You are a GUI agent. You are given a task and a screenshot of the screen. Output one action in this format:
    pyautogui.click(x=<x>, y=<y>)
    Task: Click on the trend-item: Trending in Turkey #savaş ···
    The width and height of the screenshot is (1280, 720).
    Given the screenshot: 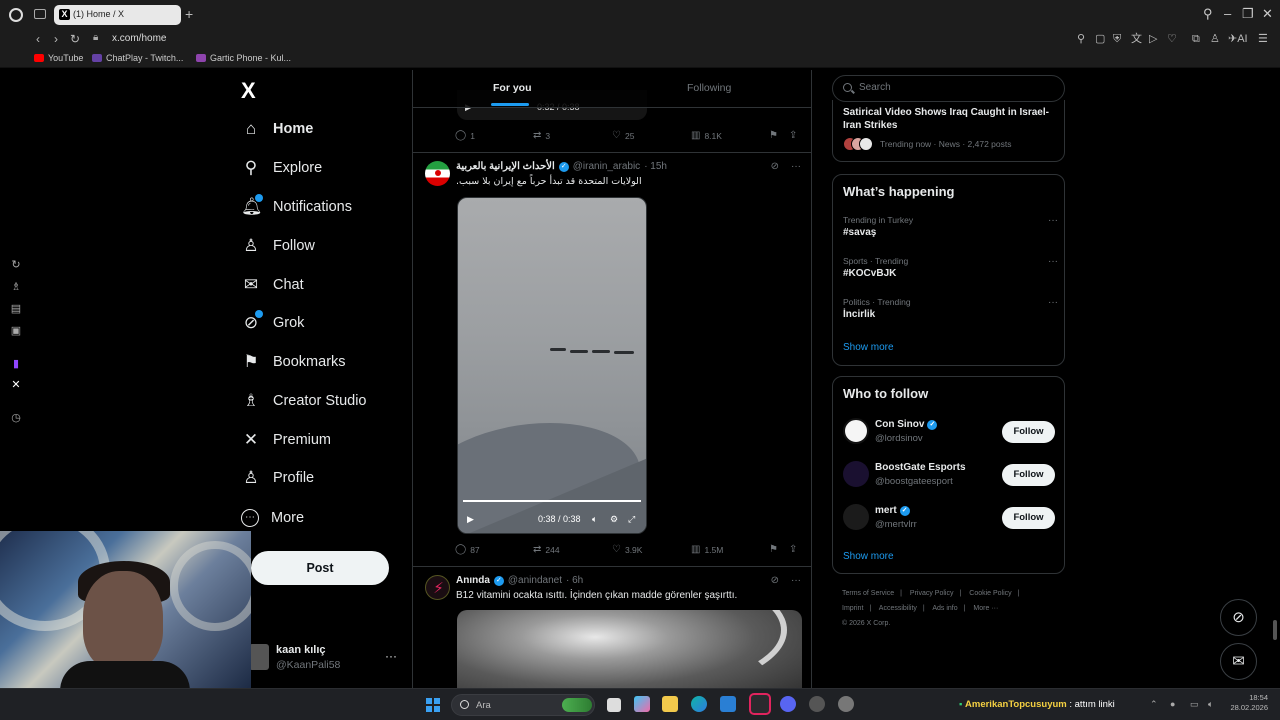 What is the action you would take?
    pyautogui.click(x=950, y=230)
    